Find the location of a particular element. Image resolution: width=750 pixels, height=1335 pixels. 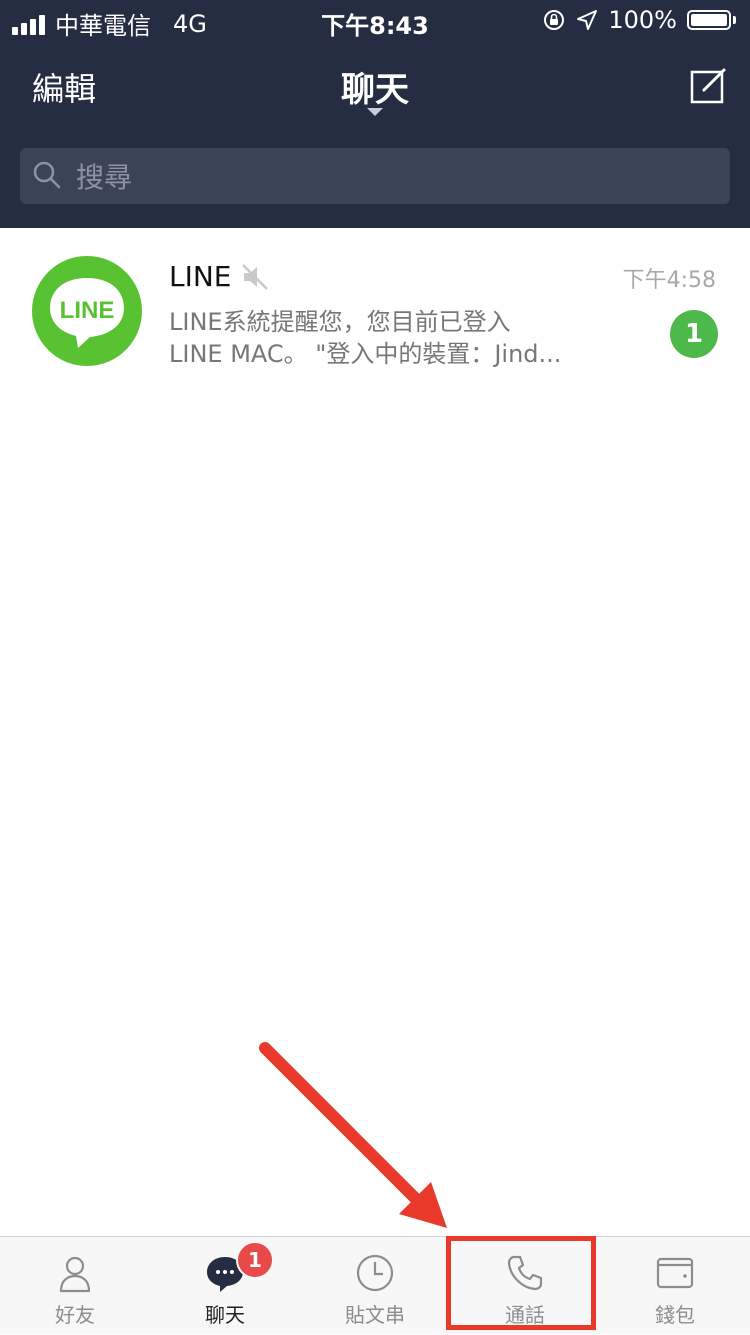

search-bar is located at coordinates (375, 177).